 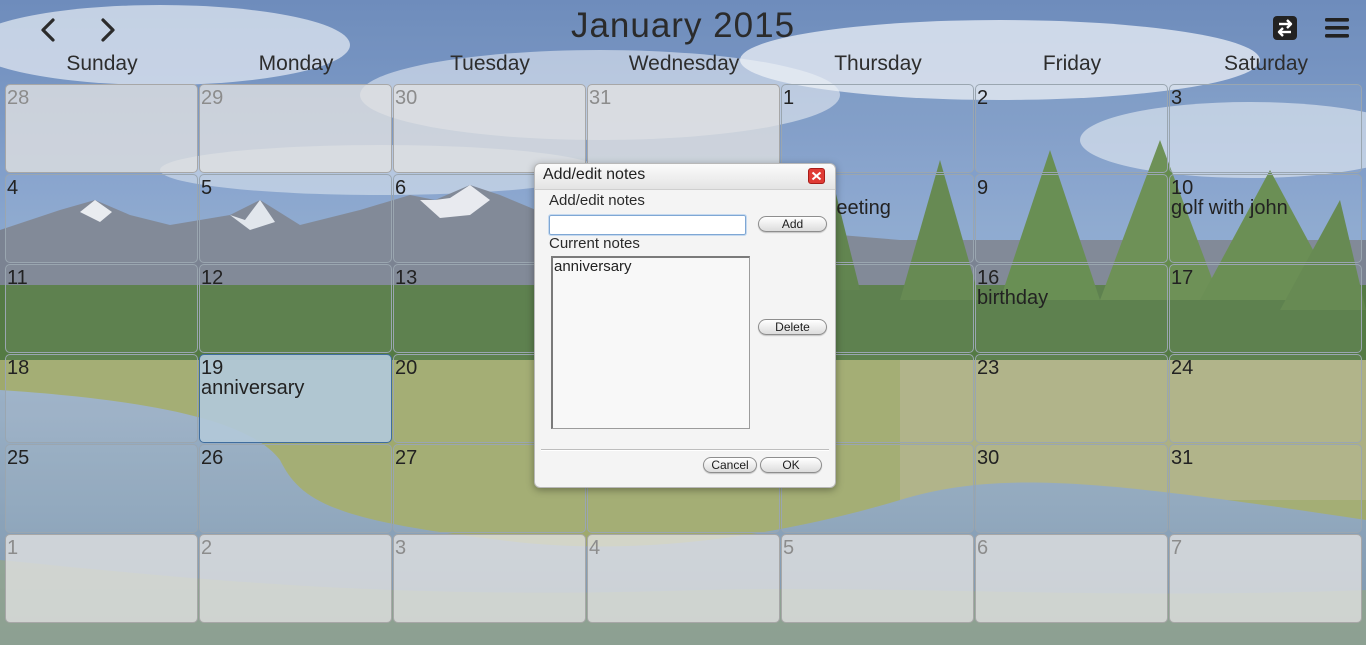 What do you see at coordinates (878, 63) in the screenshot?
I see `weekday-thursday: Thursday` at bounding box center [878, 63].